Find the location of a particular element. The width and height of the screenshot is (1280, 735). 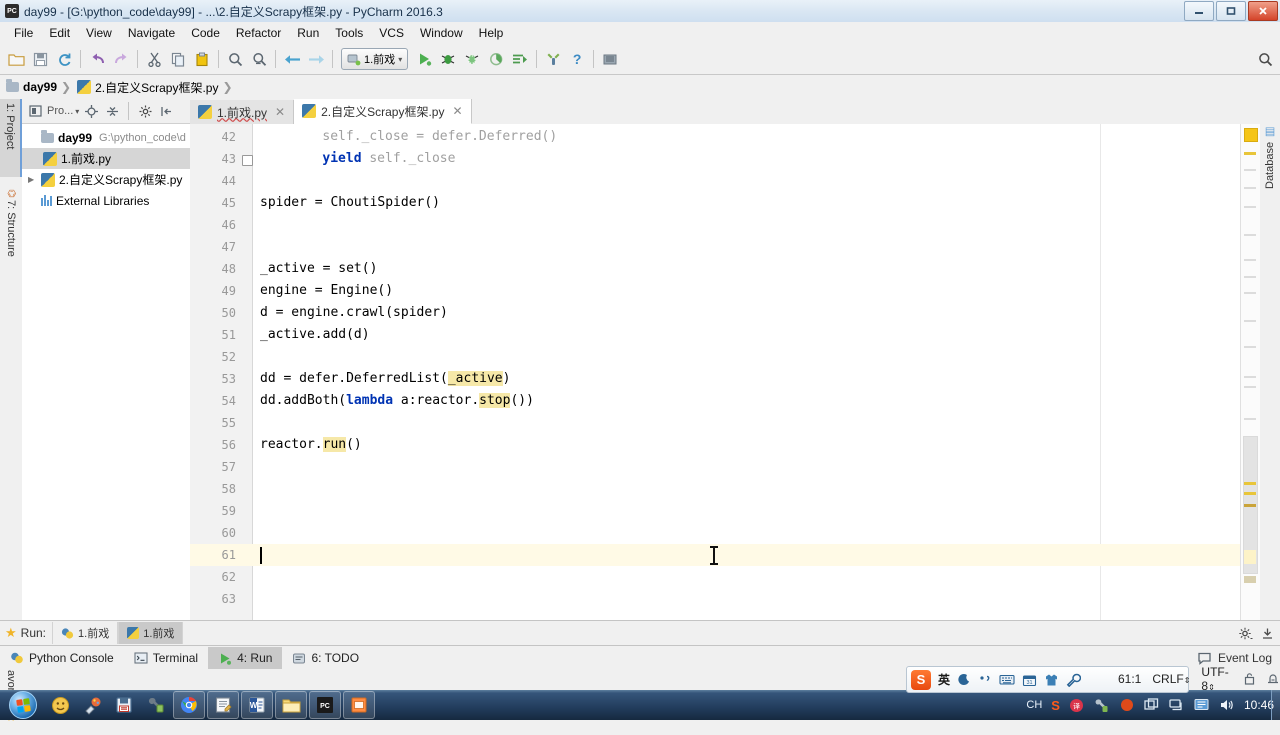

code-line: dd = defer.DeferredList(_active) is located at coordinates (385, 379).